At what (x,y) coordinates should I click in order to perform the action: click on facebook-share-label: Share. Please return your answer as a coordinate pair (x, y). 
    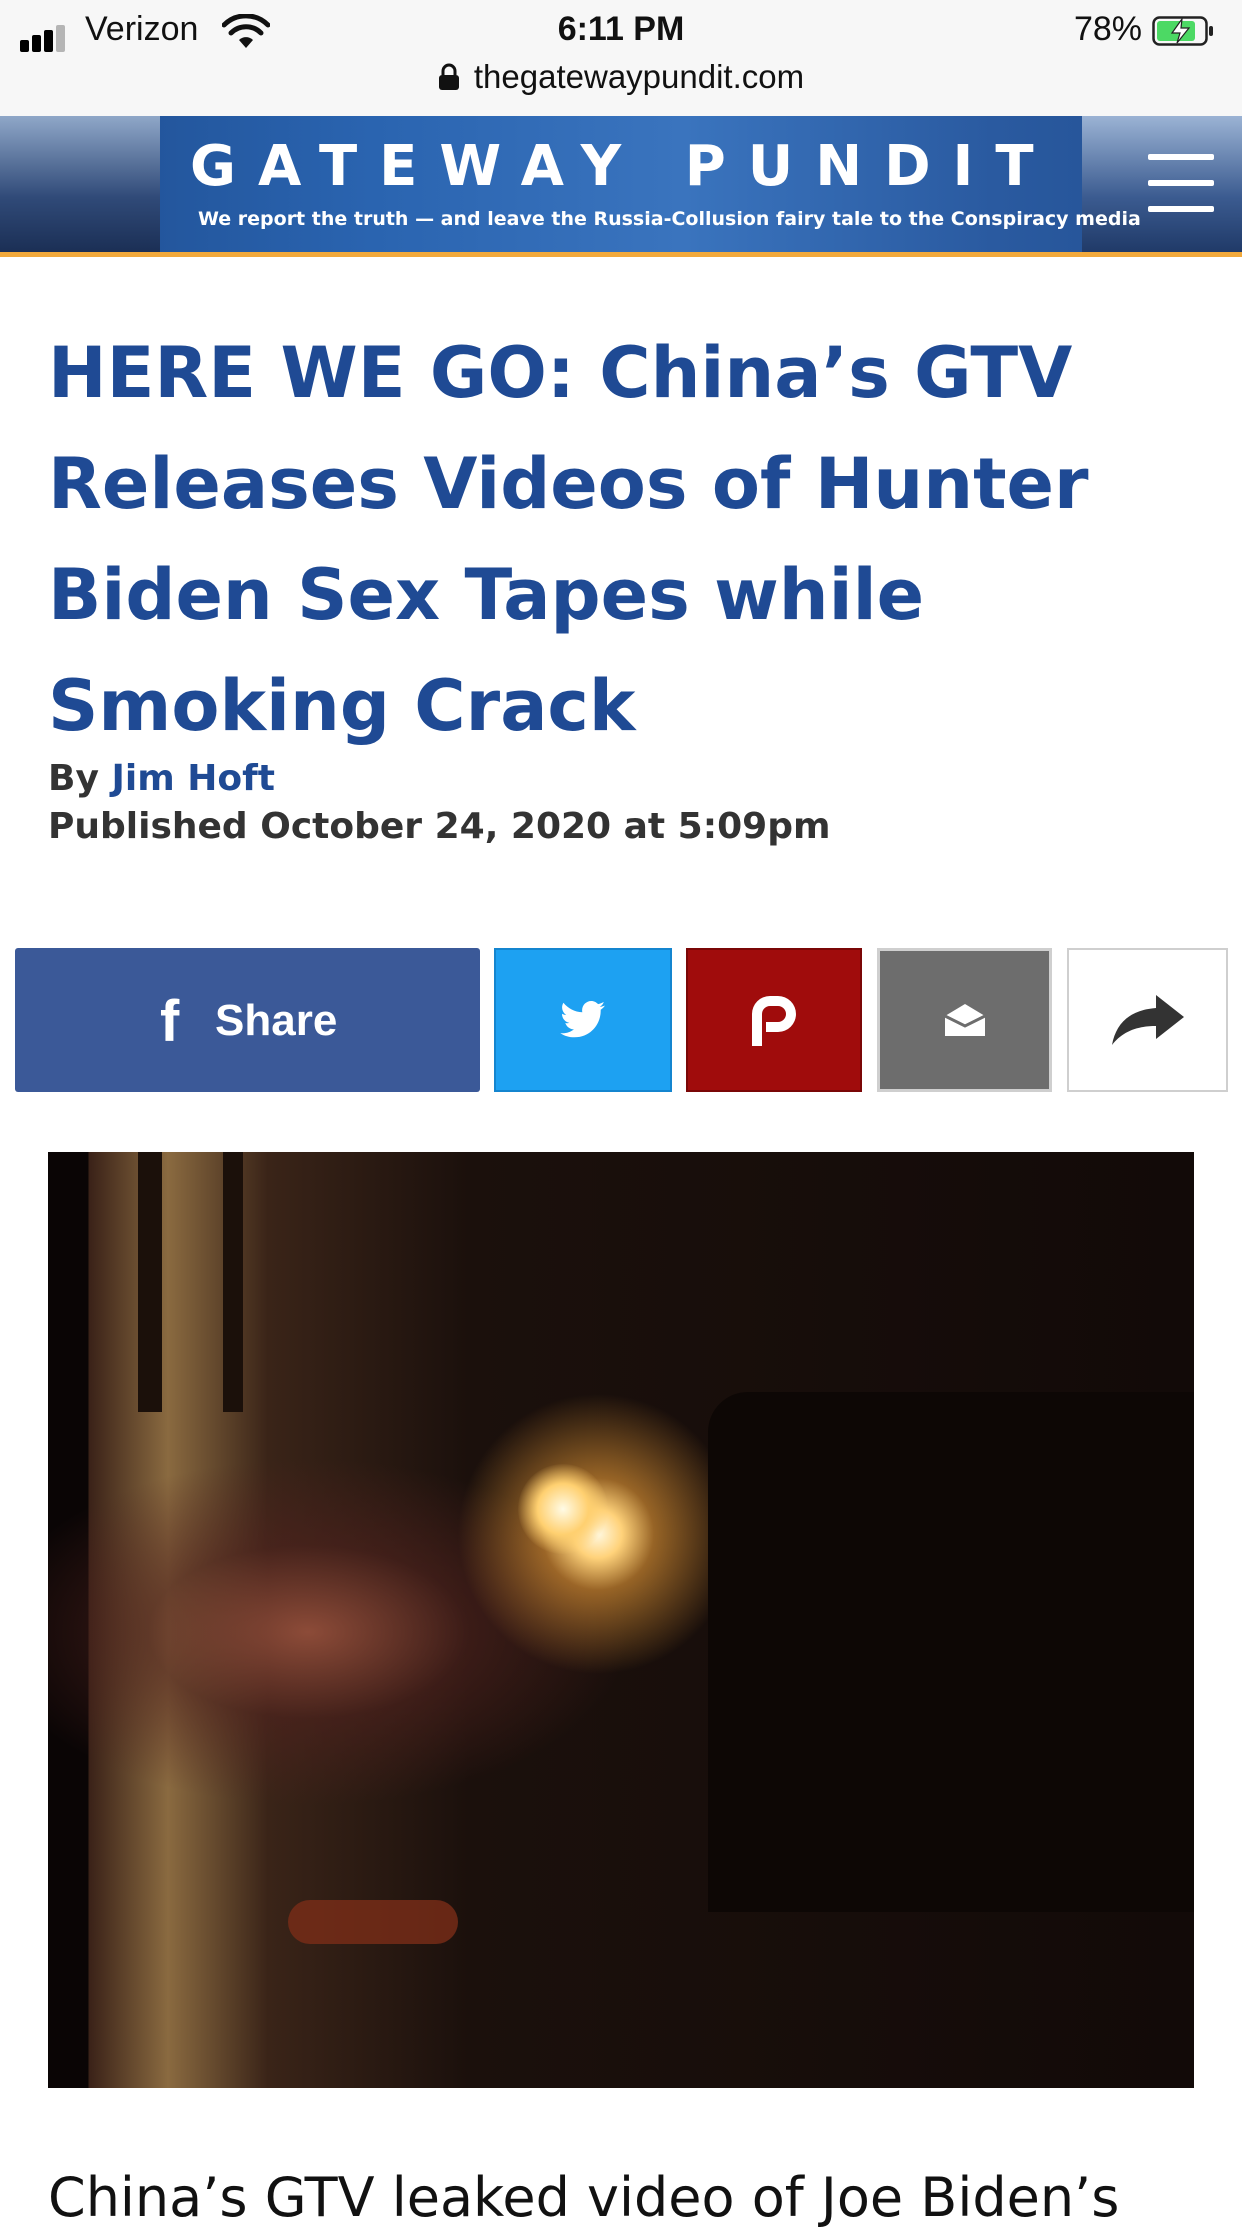
    Looking at the image, I should click on (276, 1020).